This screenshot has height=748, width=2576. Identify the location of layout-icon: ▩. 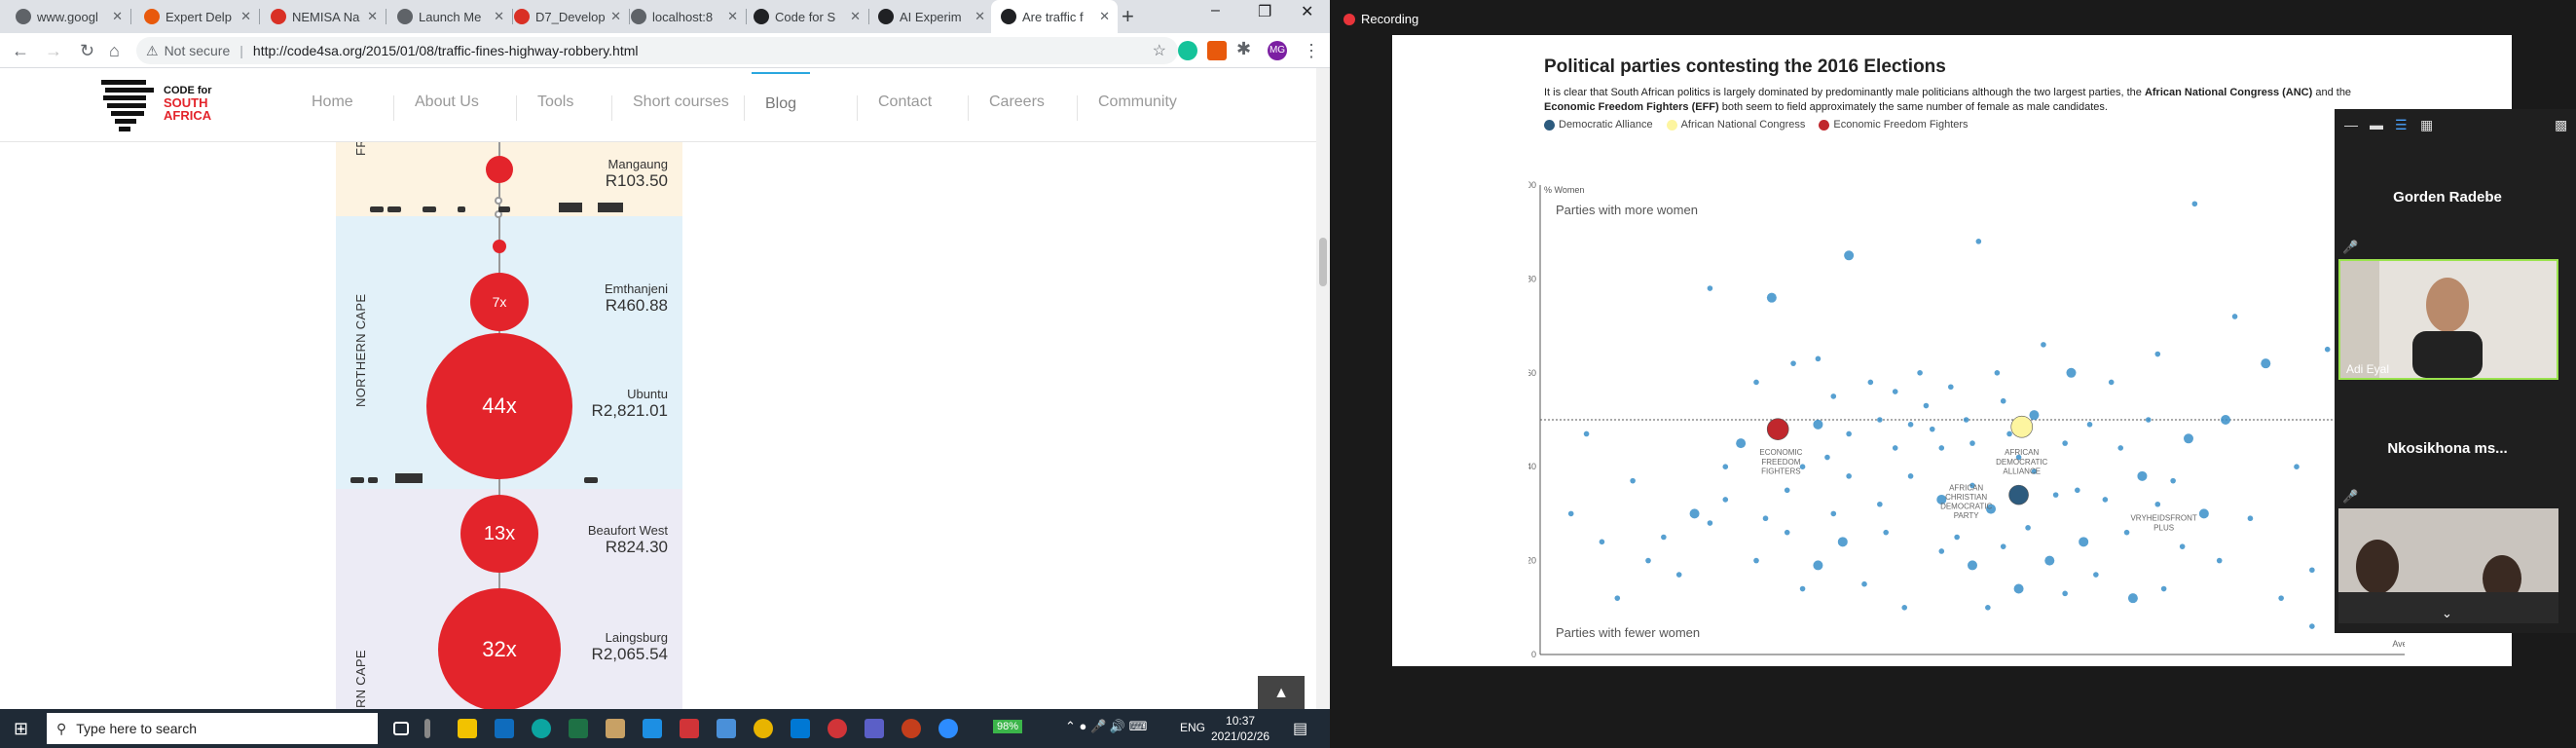
(2561, 125).